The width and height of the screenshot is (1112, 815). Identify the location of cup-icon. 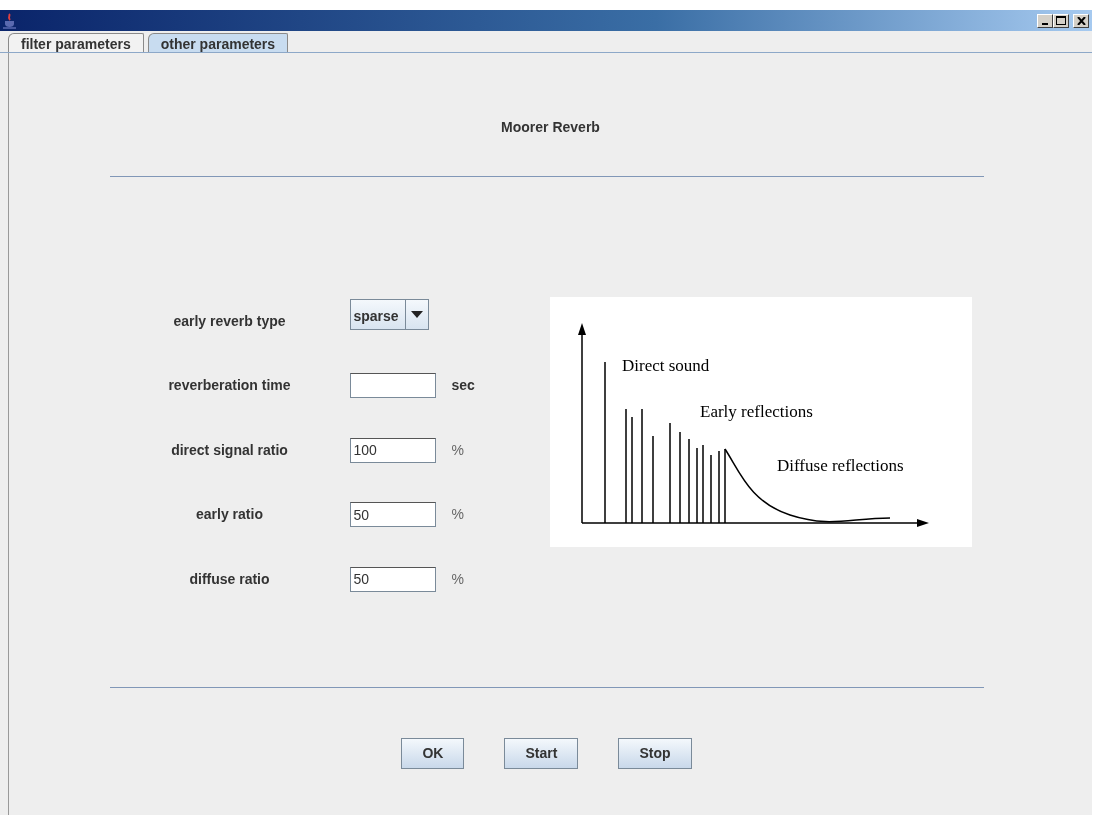
(10, 20).